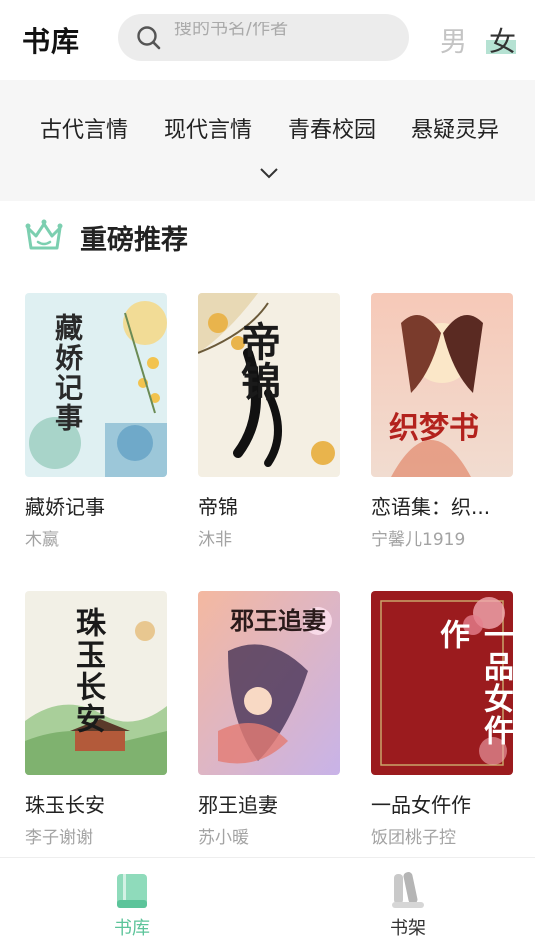 Image resolution: width=535 pixels, height=943 pixels. I want to click on book-cover: 邪王追妻, so click(269, 683).